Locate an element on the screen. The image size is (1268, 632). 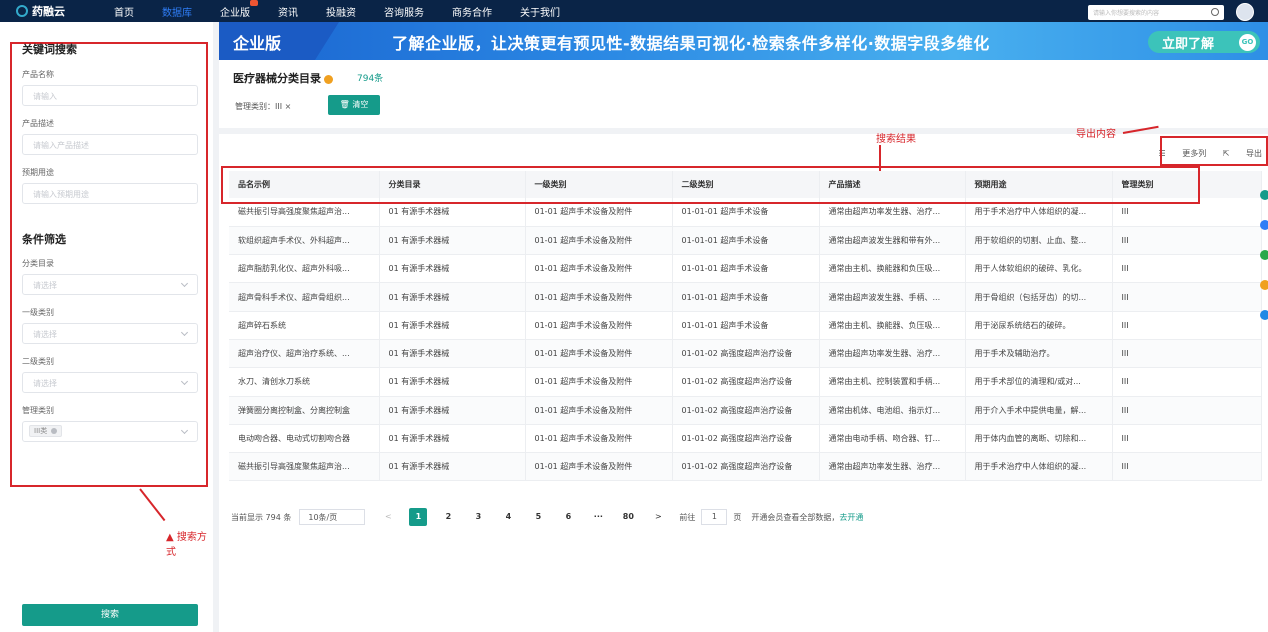
page-2: 2 is located at coordinates (448, 517).